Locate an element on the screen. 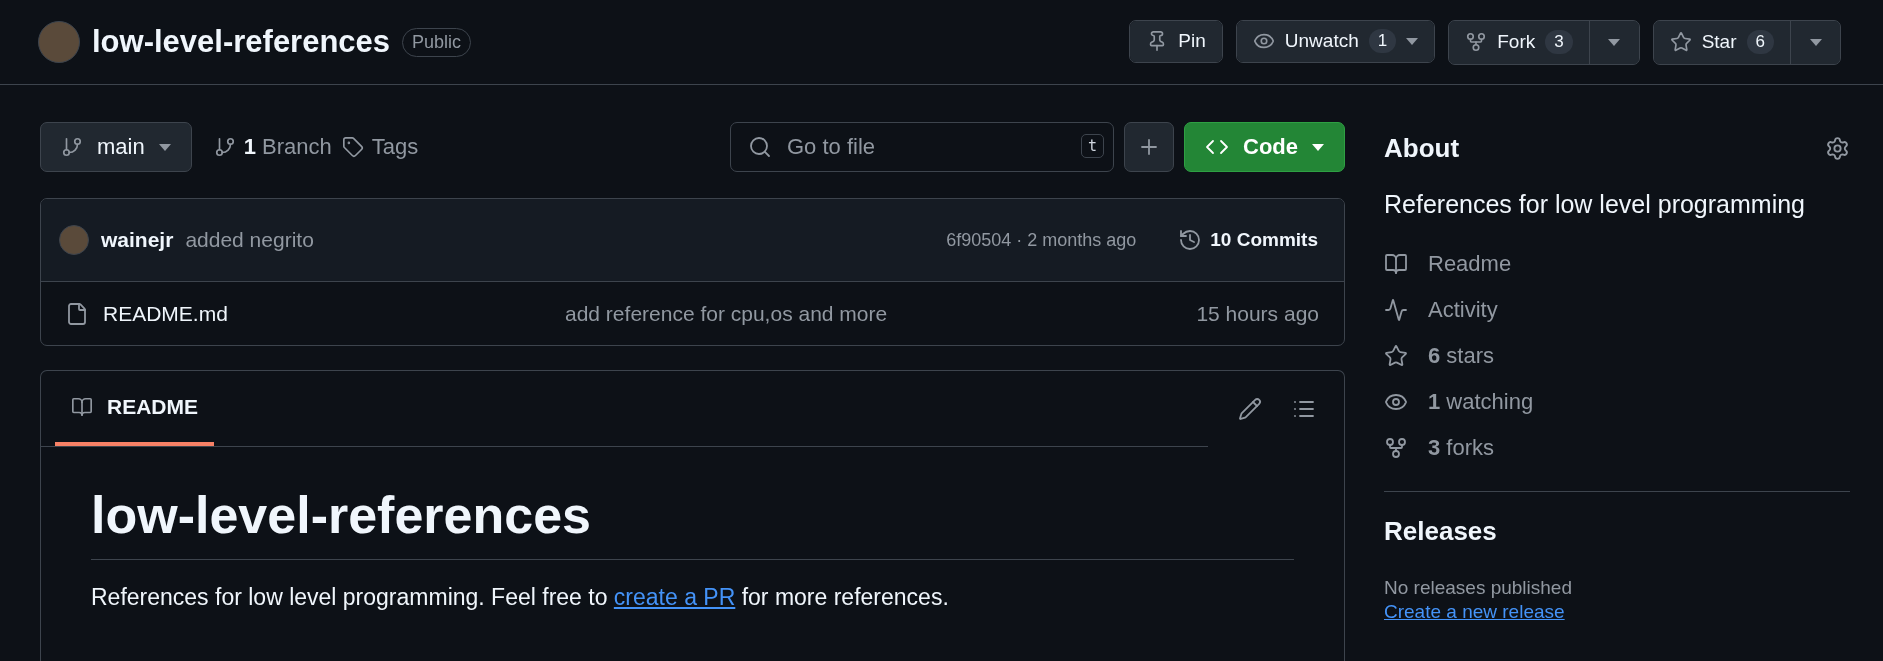  file-name: README.md is located at coordinates (165, 313).